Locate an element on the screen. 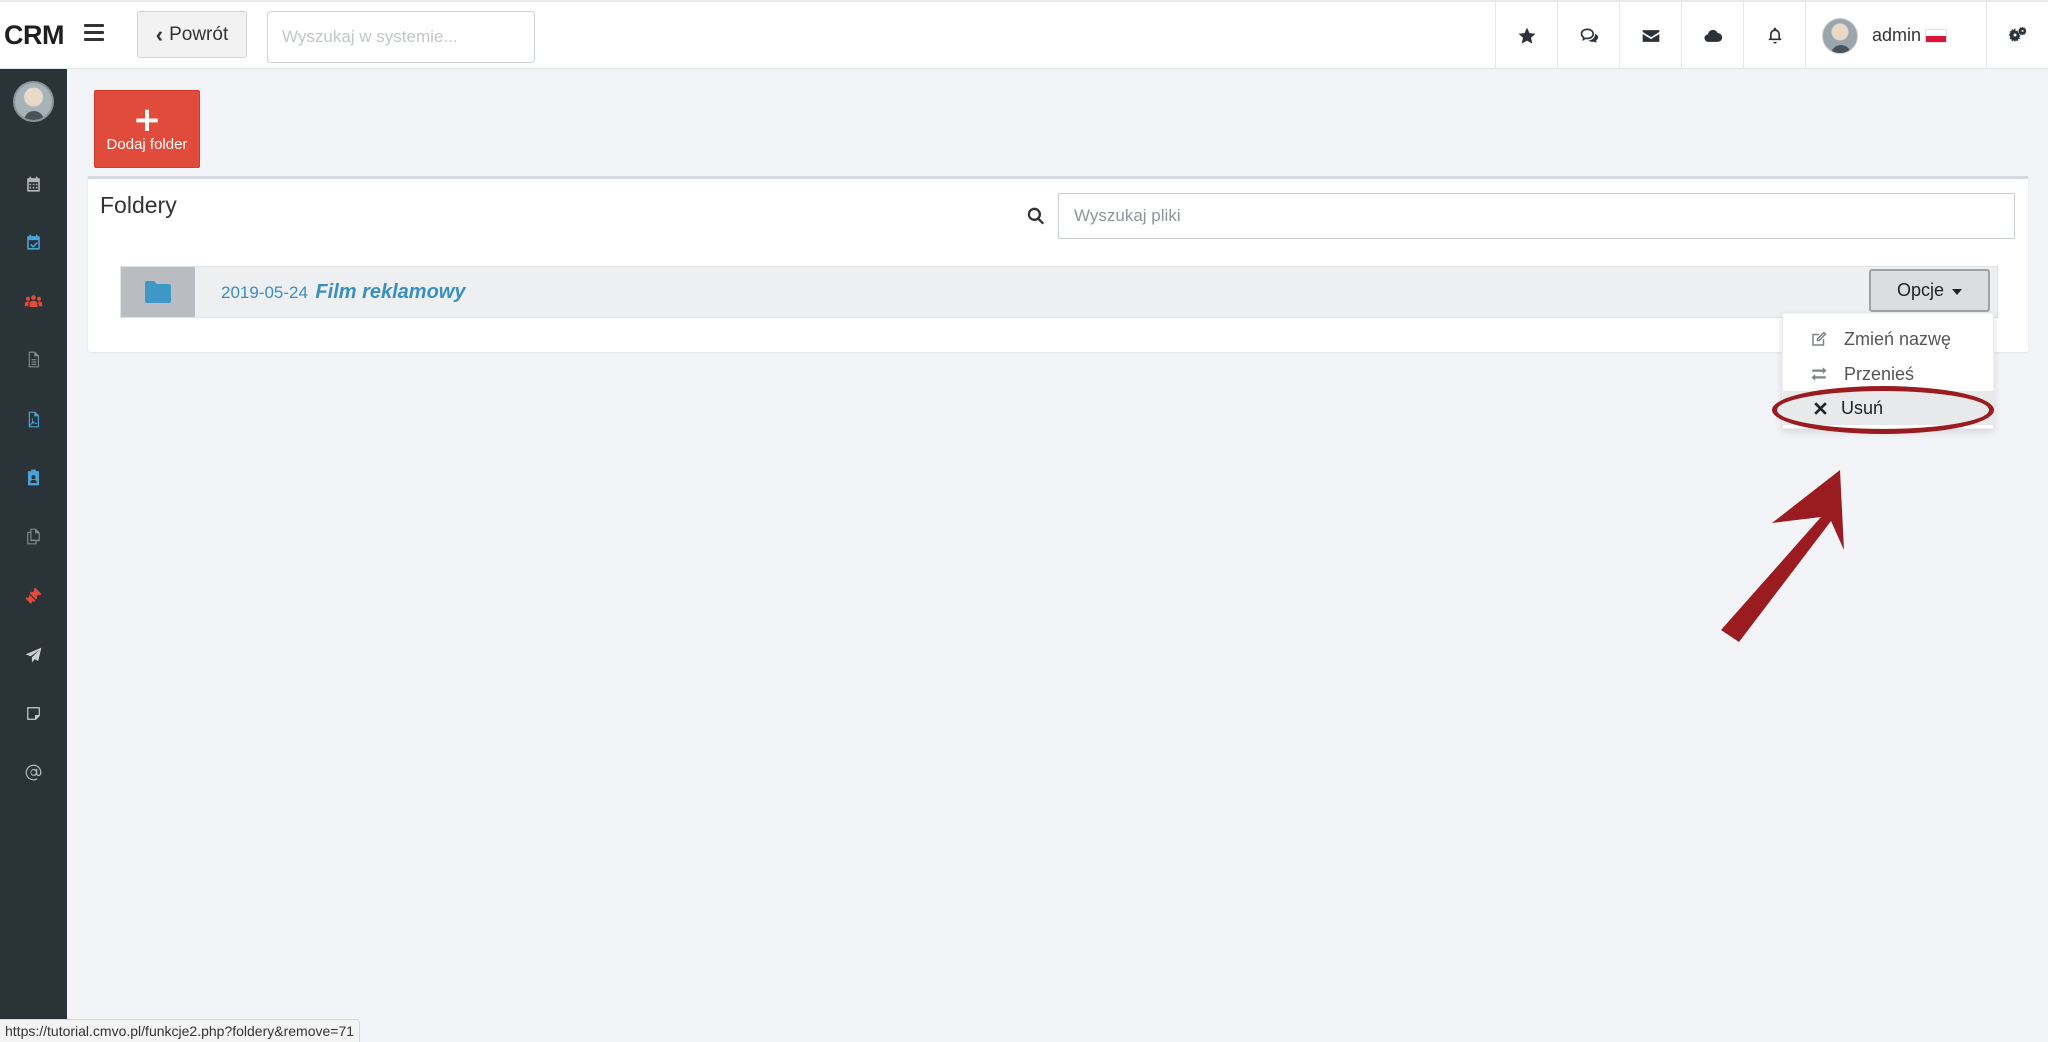  users-icon is located at coordinates (33, 300).